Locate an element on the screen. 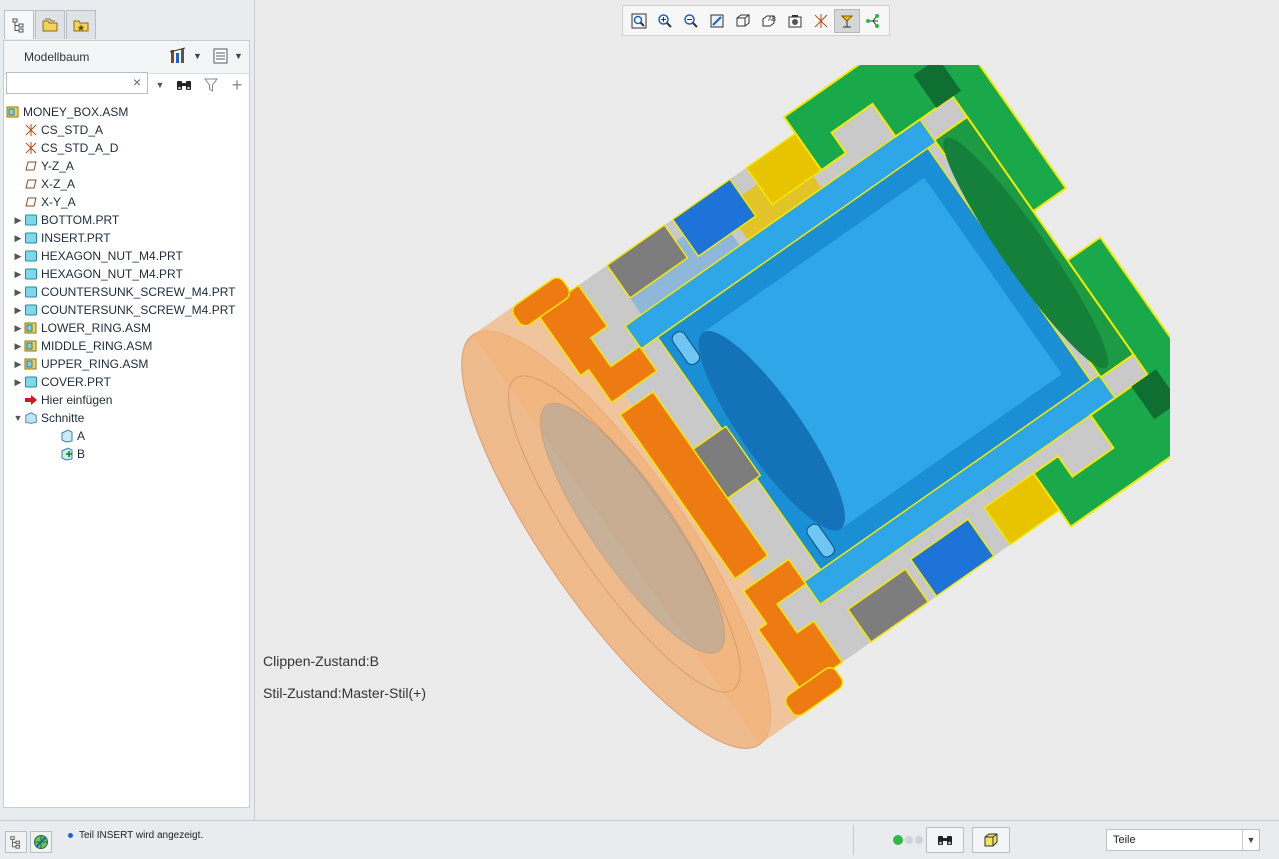 This screenshot has height=859, width=1279. tree-search-input is located at coordinates (77, 83).